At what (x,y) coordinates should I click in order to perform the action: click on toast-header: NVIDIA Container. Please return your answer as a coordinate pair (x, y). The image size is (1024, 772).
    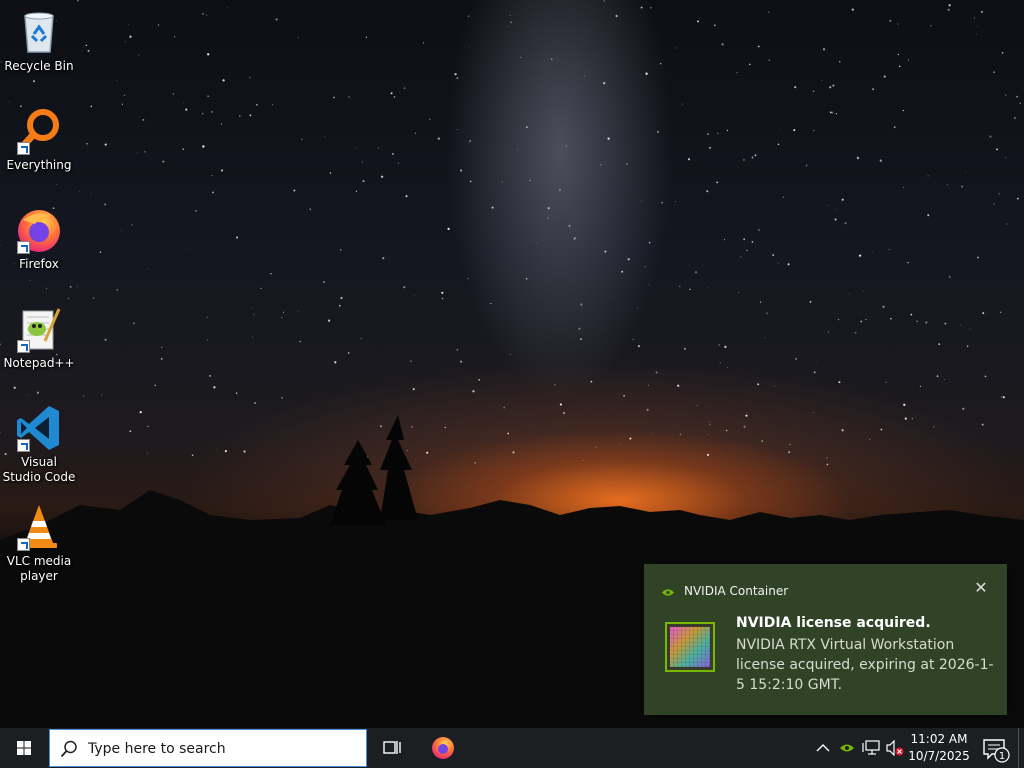
    Looking at the image, I should click on (725, 591).